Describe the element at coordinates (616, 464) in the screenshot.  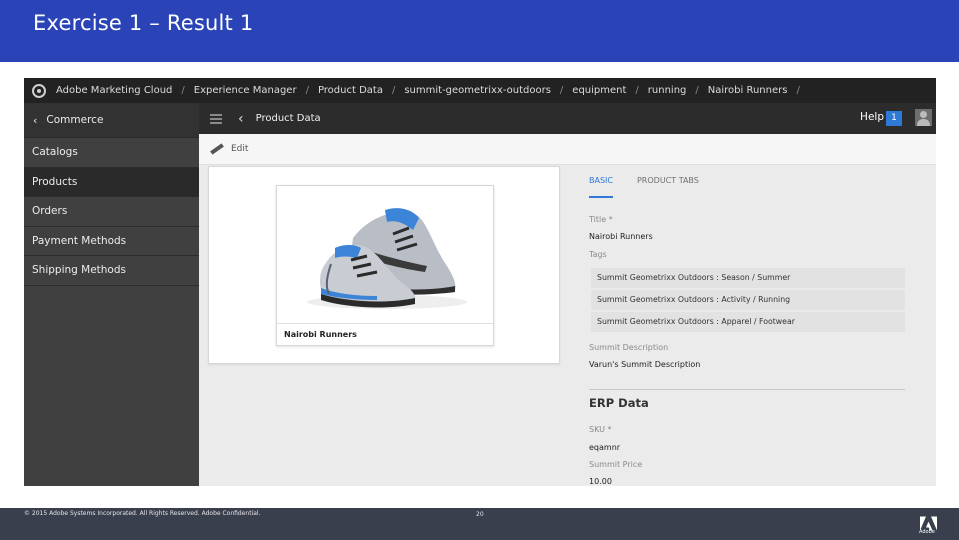
I see `price-field-label: Summit Price` at that location.